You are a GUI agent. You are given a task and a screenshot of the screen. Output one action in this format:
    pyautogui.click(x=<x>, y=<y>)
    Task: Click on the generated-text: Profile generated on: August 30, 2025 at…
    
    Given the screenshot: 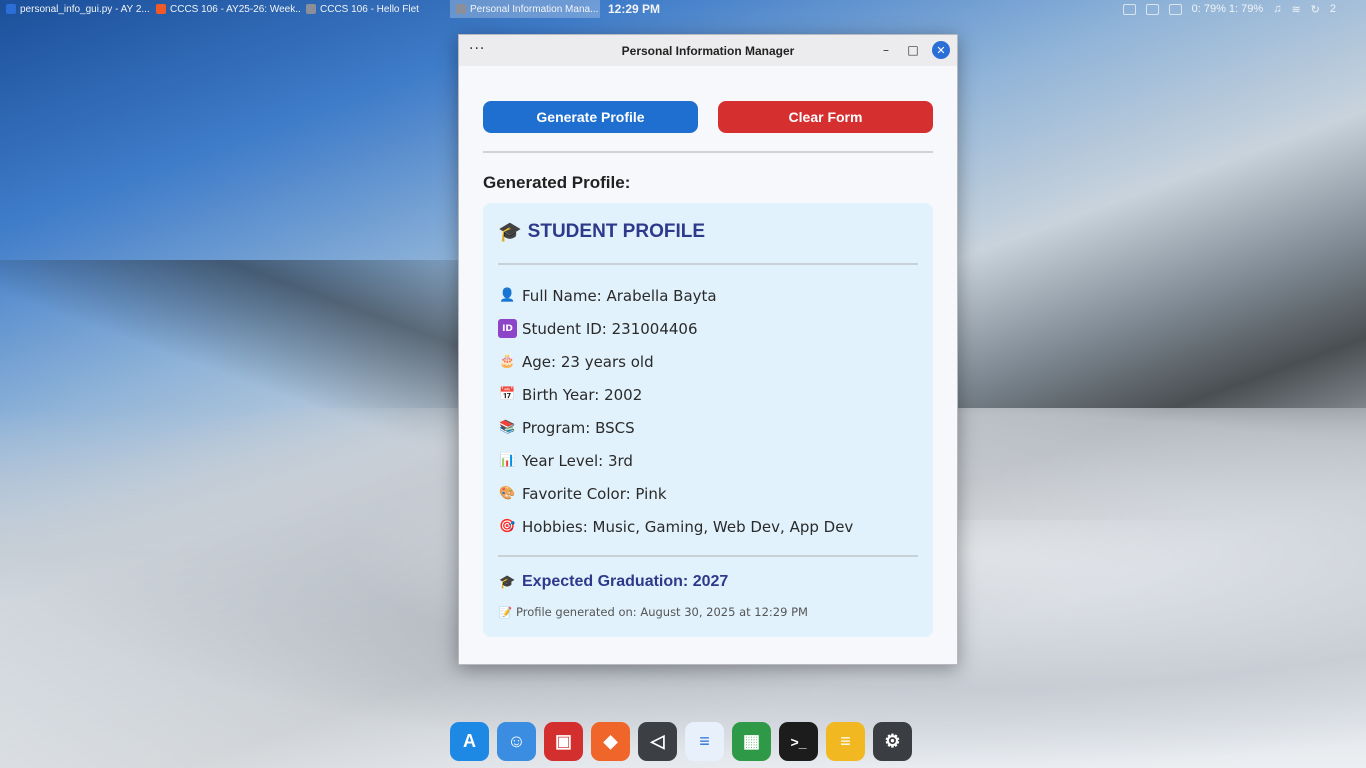 What is the action you would take?
    pyautogui.click(x=662, y=612)
    